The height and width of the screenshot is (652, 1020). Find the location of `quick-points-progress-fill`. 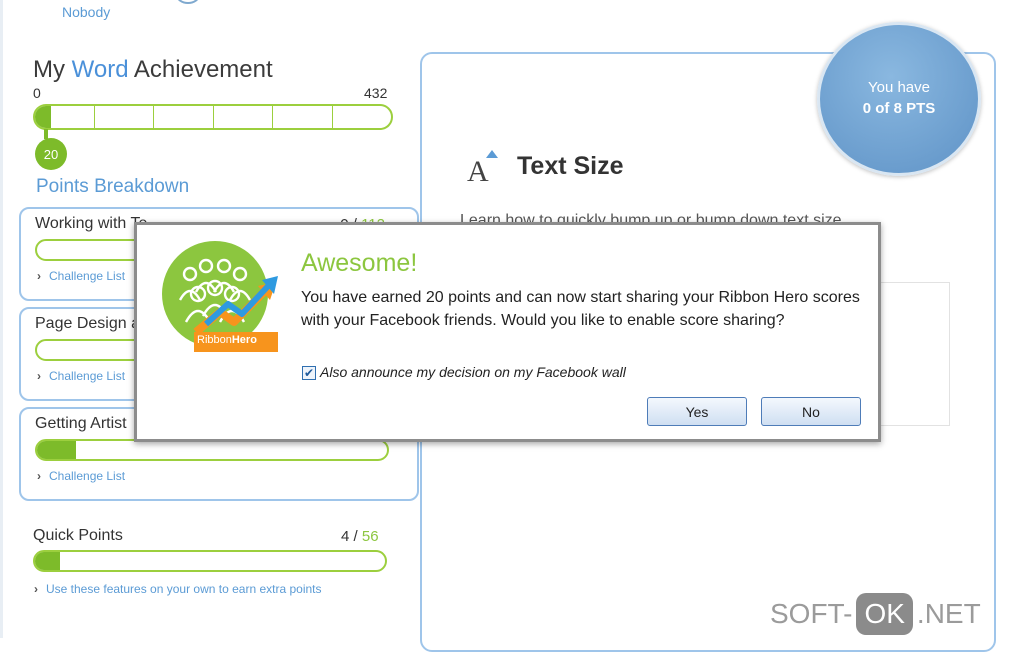

quick-points-progress-fill is located at coordinates (47, 561).